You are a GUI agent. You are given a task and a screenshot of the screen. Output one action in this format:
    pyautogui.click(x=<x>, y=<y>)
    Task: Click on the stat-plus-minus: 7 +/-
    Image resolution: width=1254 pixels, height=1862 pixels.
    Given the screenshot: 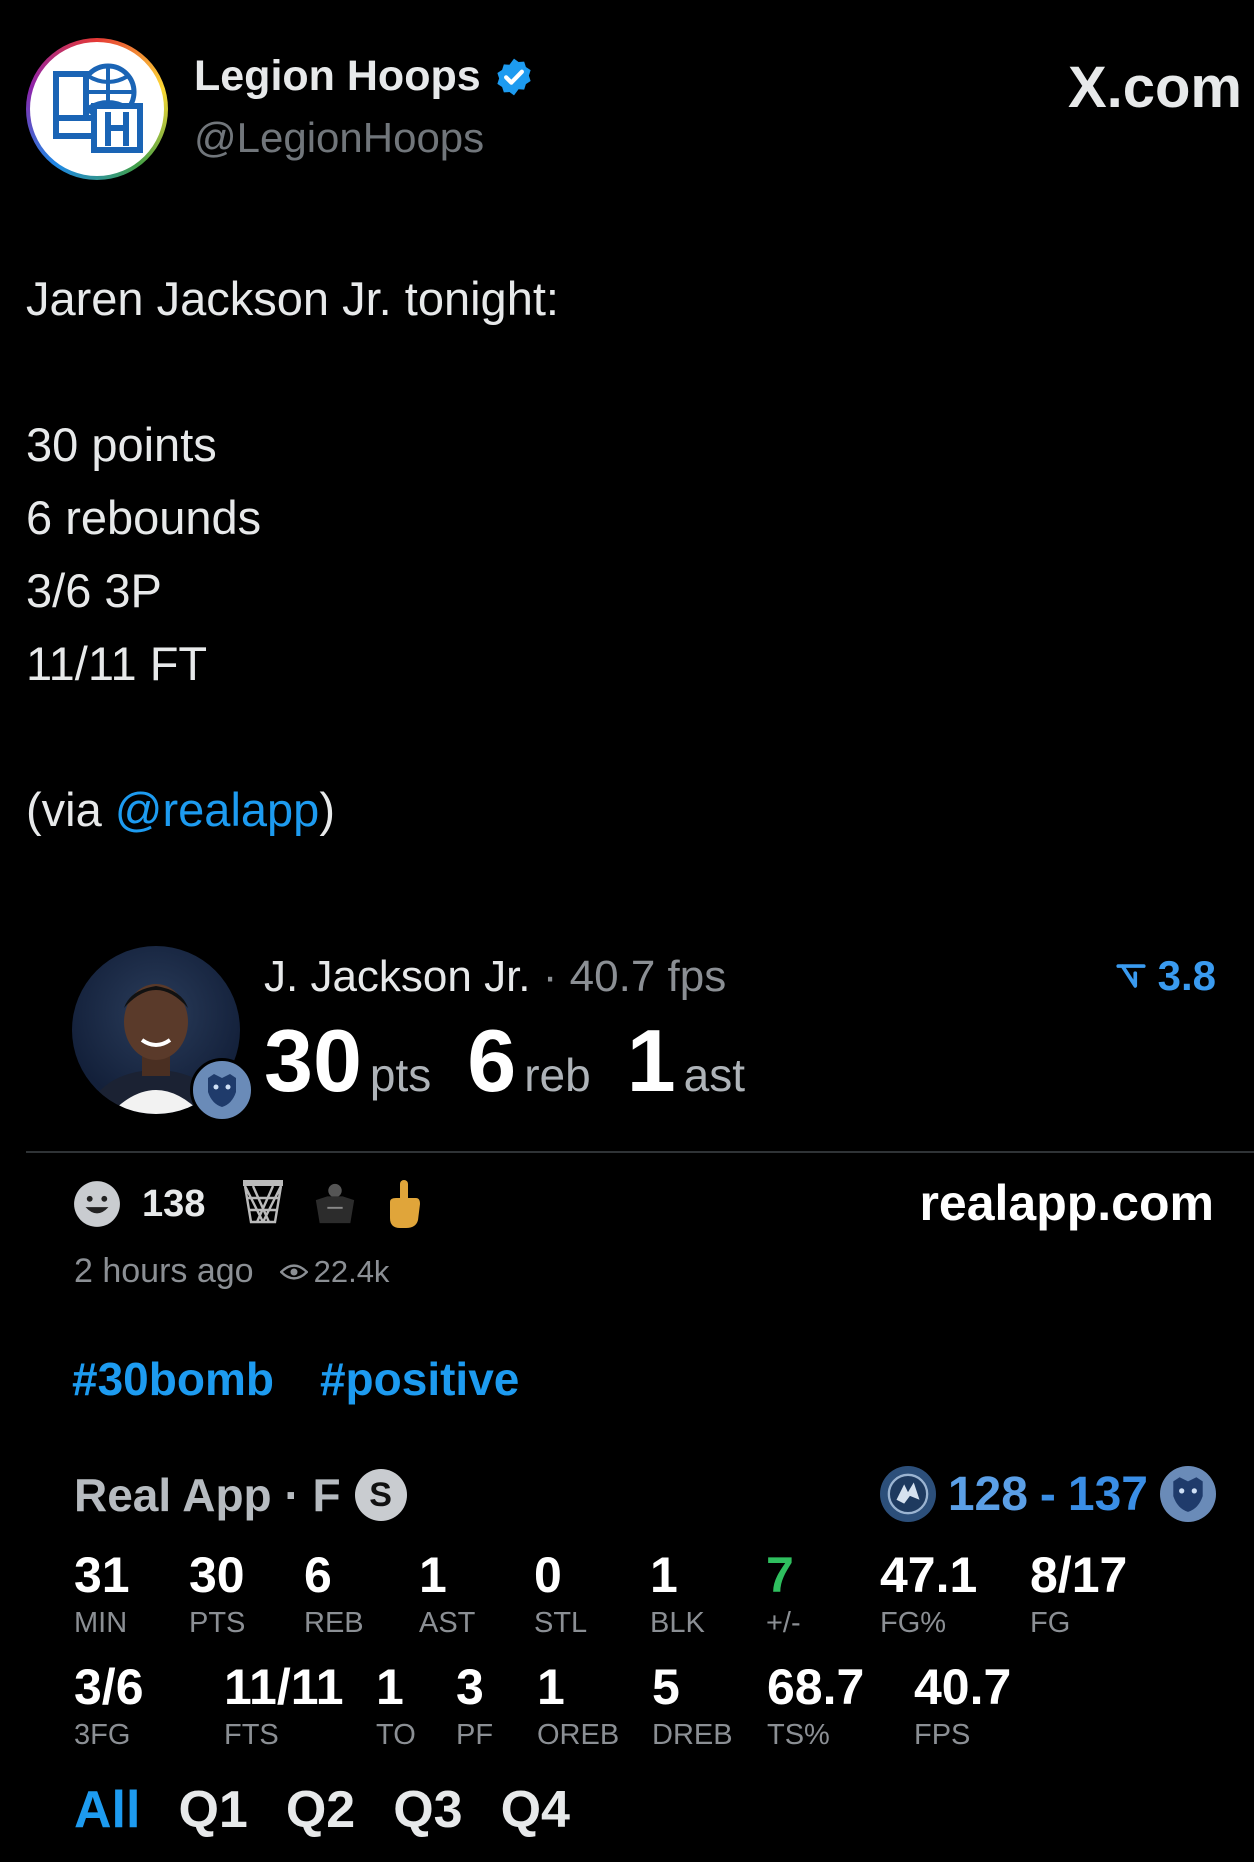 What is the action you would take?
    pyautogui.click(x=783, y=1594)
    